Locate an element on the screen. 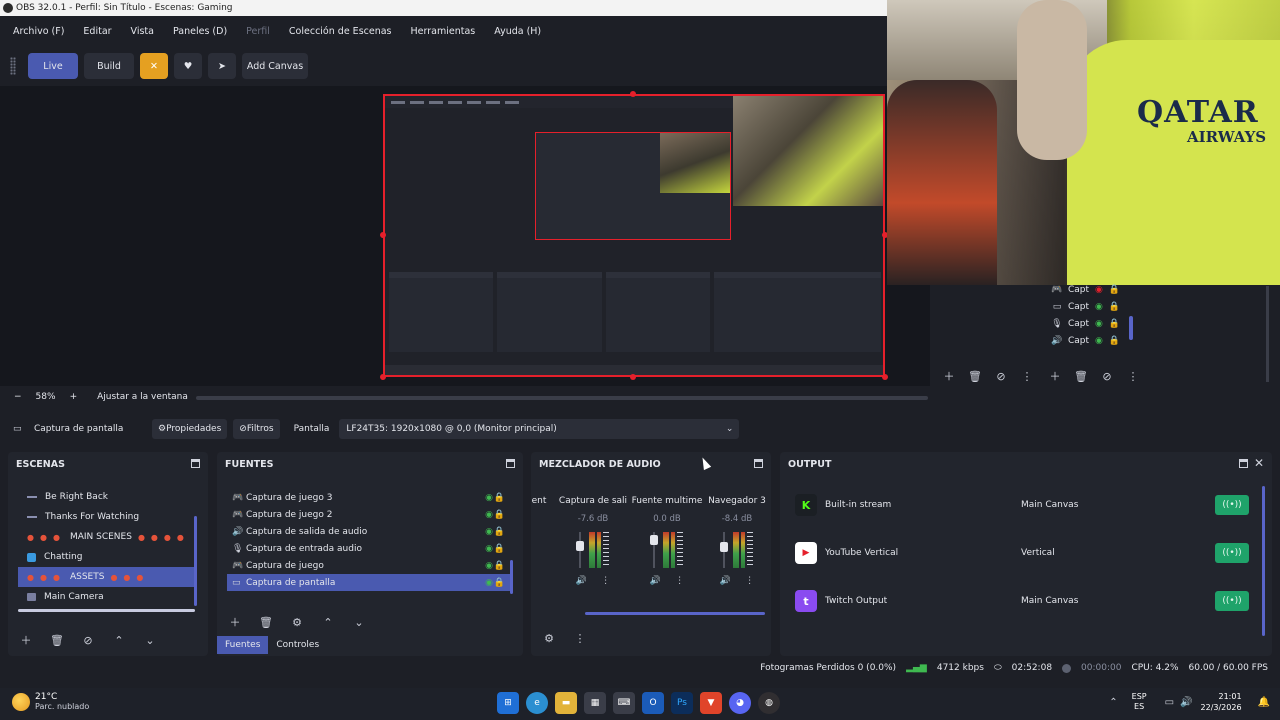 The image size is (1280, 720). close-icon: ✕ is located at coordinates (1259, 463).